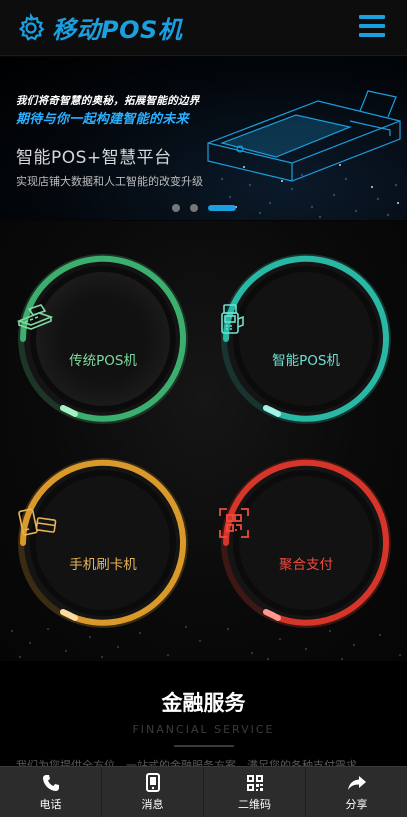 The image size is (407, 817). I want to click on pos-terminal-illustration, so click(304, 136).